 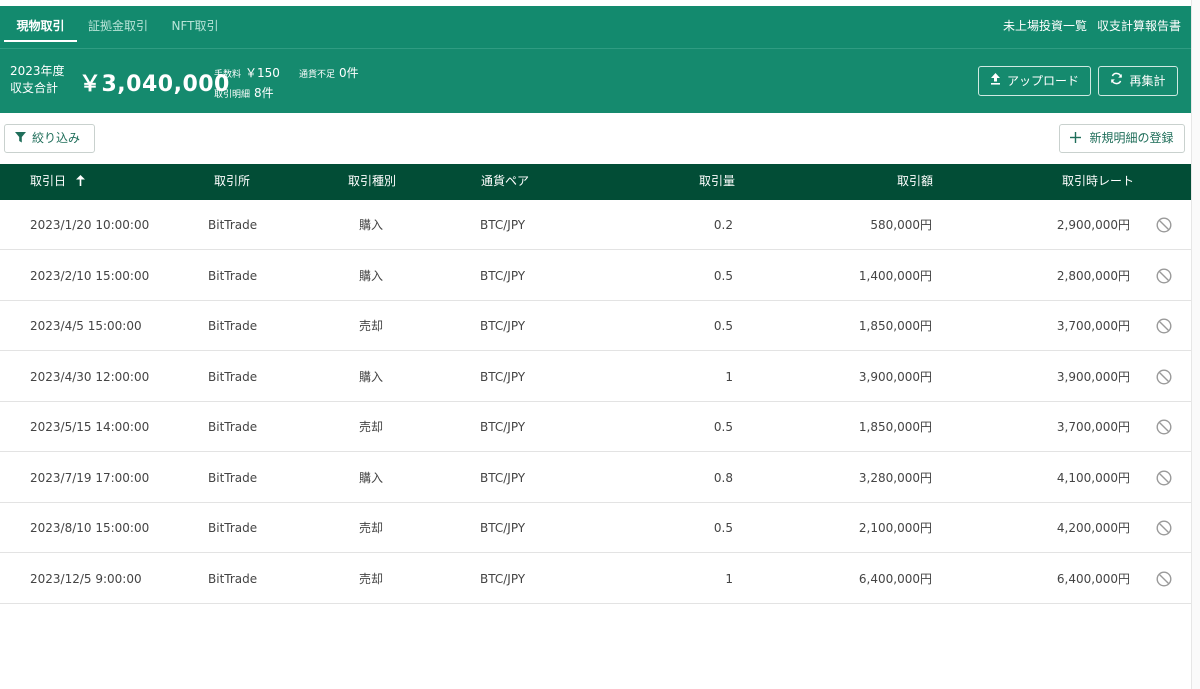 I want to click on fee-value: ￥150, so click(x=262, y=73).